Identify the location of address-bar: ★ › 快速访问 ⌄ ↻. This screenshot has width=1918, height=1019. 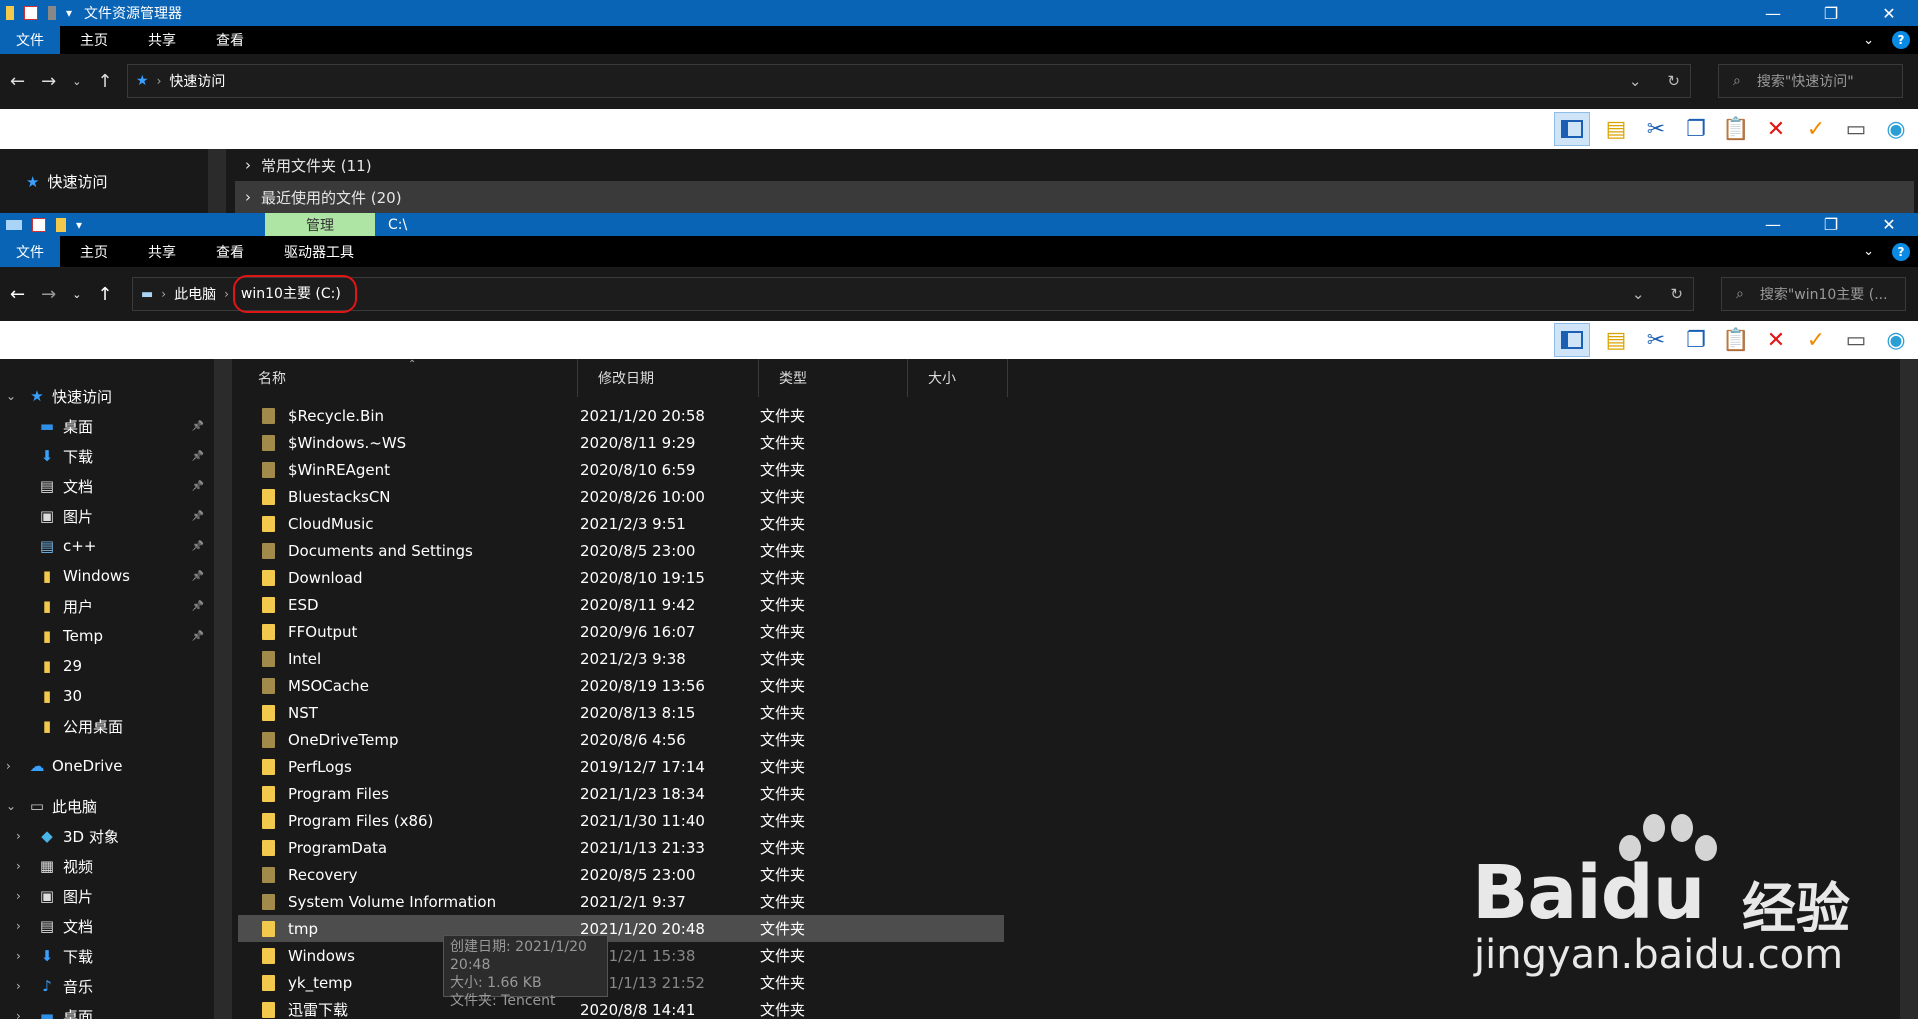
(909, 81).